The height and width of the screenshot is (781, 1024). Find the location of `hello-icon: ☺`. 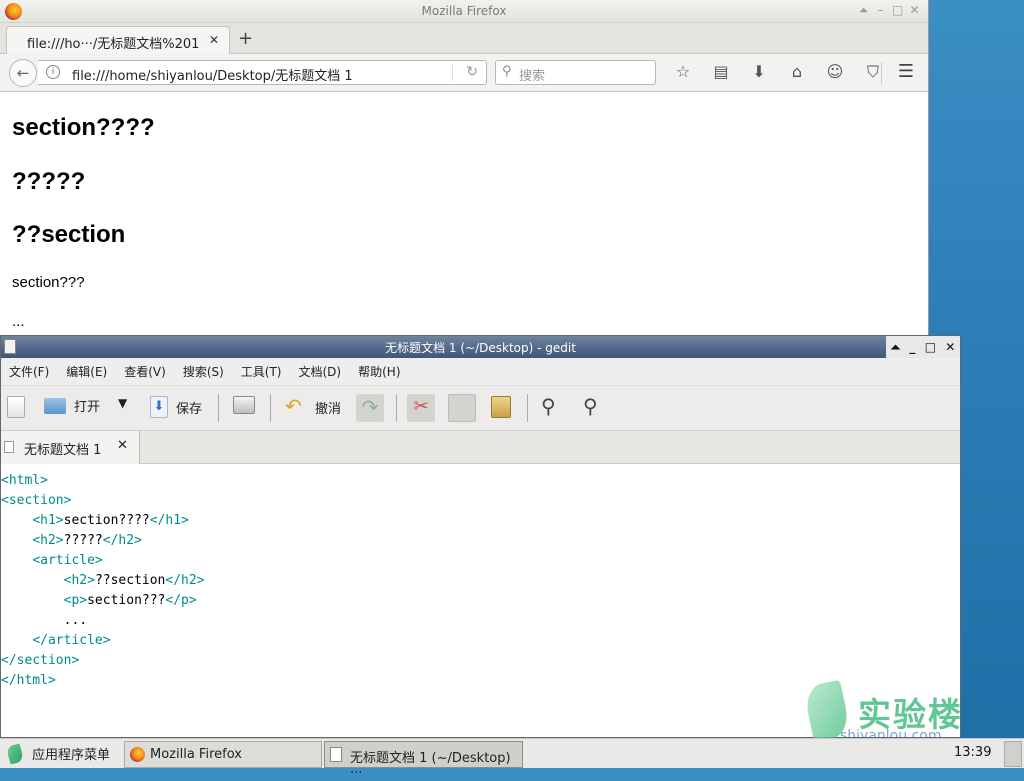

hello-icon: ☺ is located at coordinates (835, 72).